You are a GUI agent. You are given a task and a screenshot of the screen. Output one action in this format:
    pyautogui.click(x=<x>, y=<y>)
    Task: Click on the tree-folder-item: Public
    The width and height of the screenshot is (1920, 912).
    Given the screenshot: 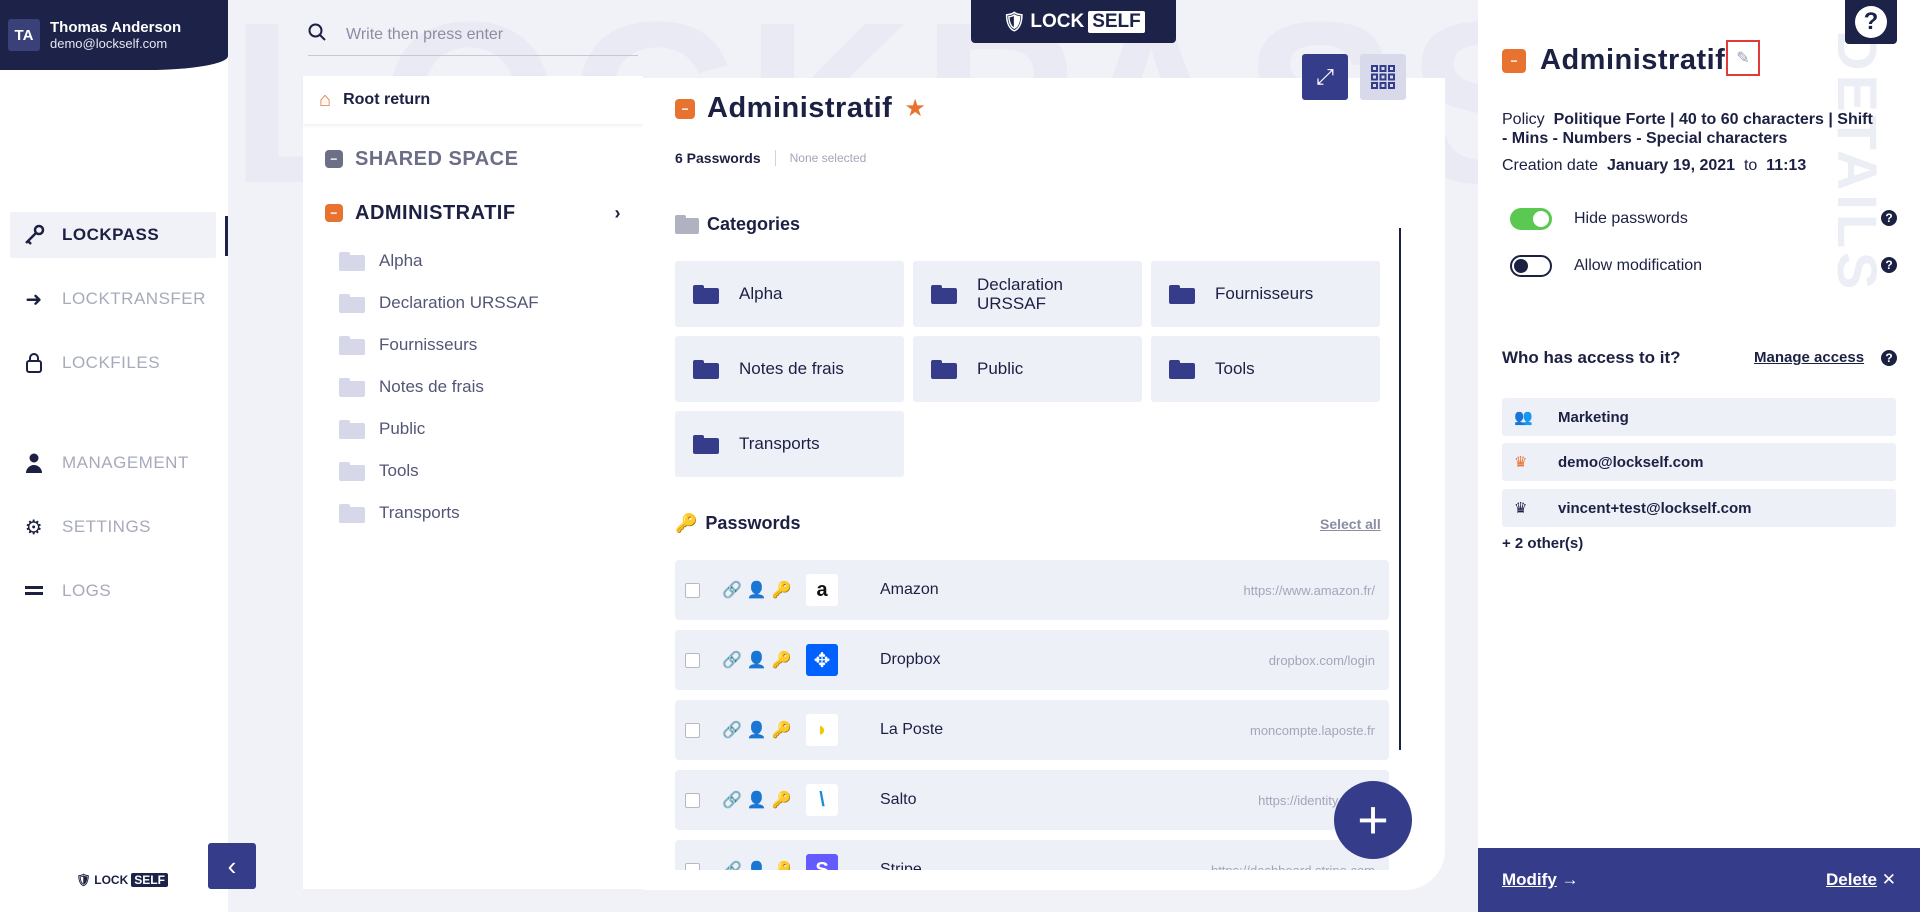 What is the action you would take?
    pyautogui.click(x=473, y=429)
    